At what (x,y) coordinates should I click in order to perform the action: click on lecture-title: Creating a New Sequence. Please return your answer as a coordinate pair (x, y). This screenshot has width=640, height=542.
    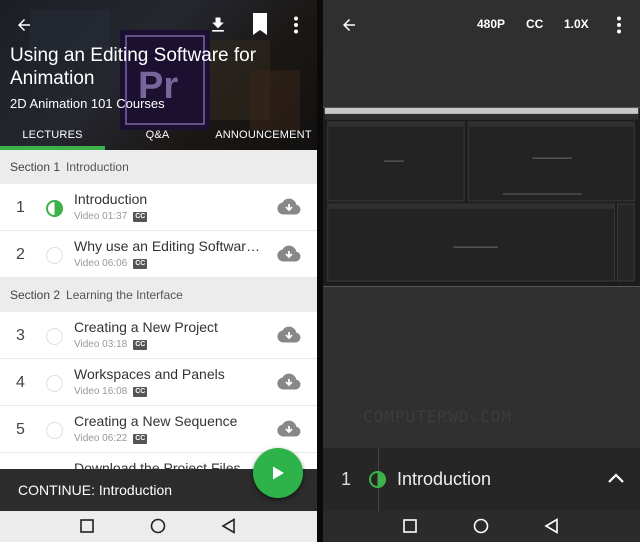
    Looking at the image, I should click on (156, 421).